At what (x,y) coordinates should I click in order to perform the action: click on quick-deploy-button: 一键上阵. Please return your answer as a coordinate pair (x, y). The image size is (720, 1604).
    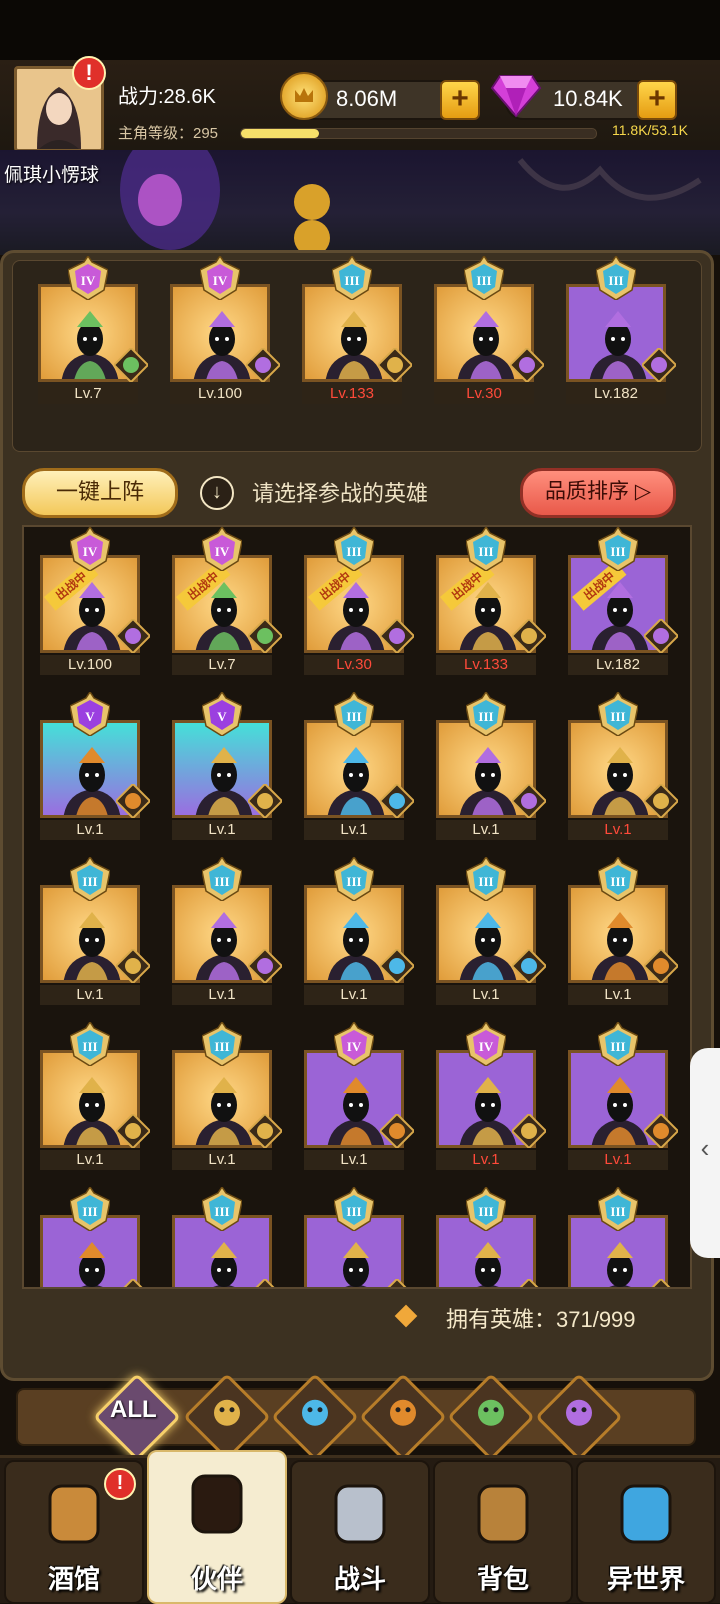
    Looking at the image, I should click on (100, 493).